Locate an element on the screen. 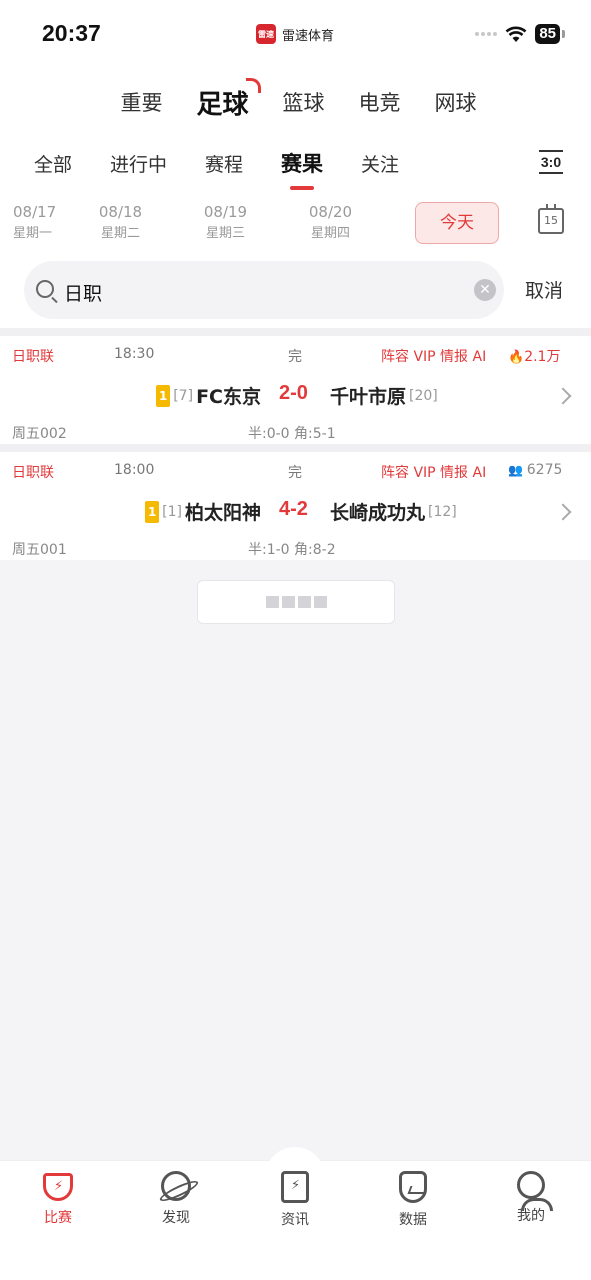  nav-label: 比赛 is located at coordinates (58, 1218).